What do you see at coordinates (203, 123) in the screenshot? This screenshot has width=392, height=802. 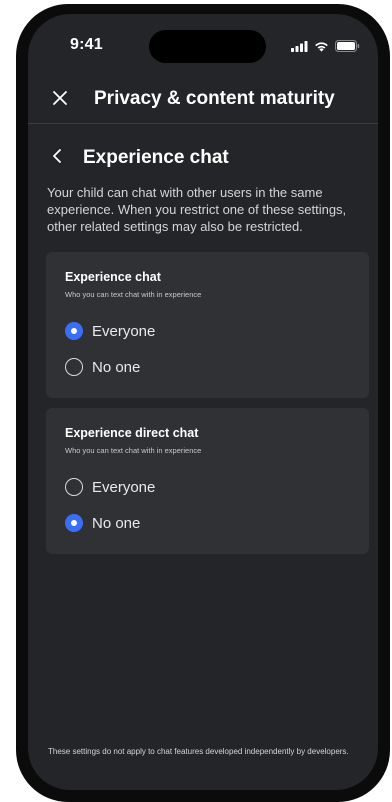 I see `header-divider` at bounding box center [203, 123].